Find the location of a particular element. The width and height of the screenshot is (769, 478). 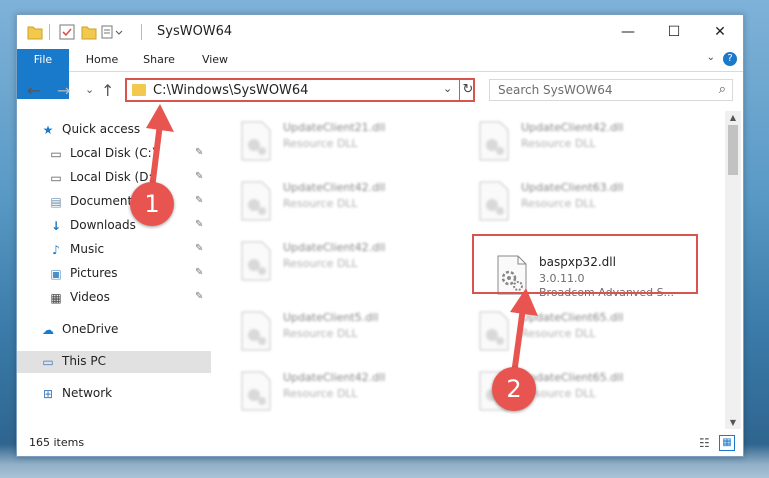

sidebar-item-local-disk-d: ▭ Local Disk (D:) ✎ is located at coordinates (114, 178).